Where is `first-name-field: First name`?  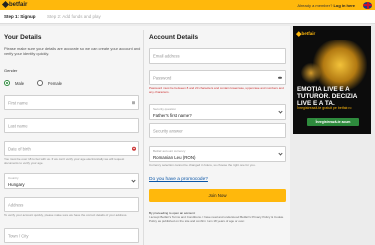 first-name-field: First name is located at coordinates (71, 102).